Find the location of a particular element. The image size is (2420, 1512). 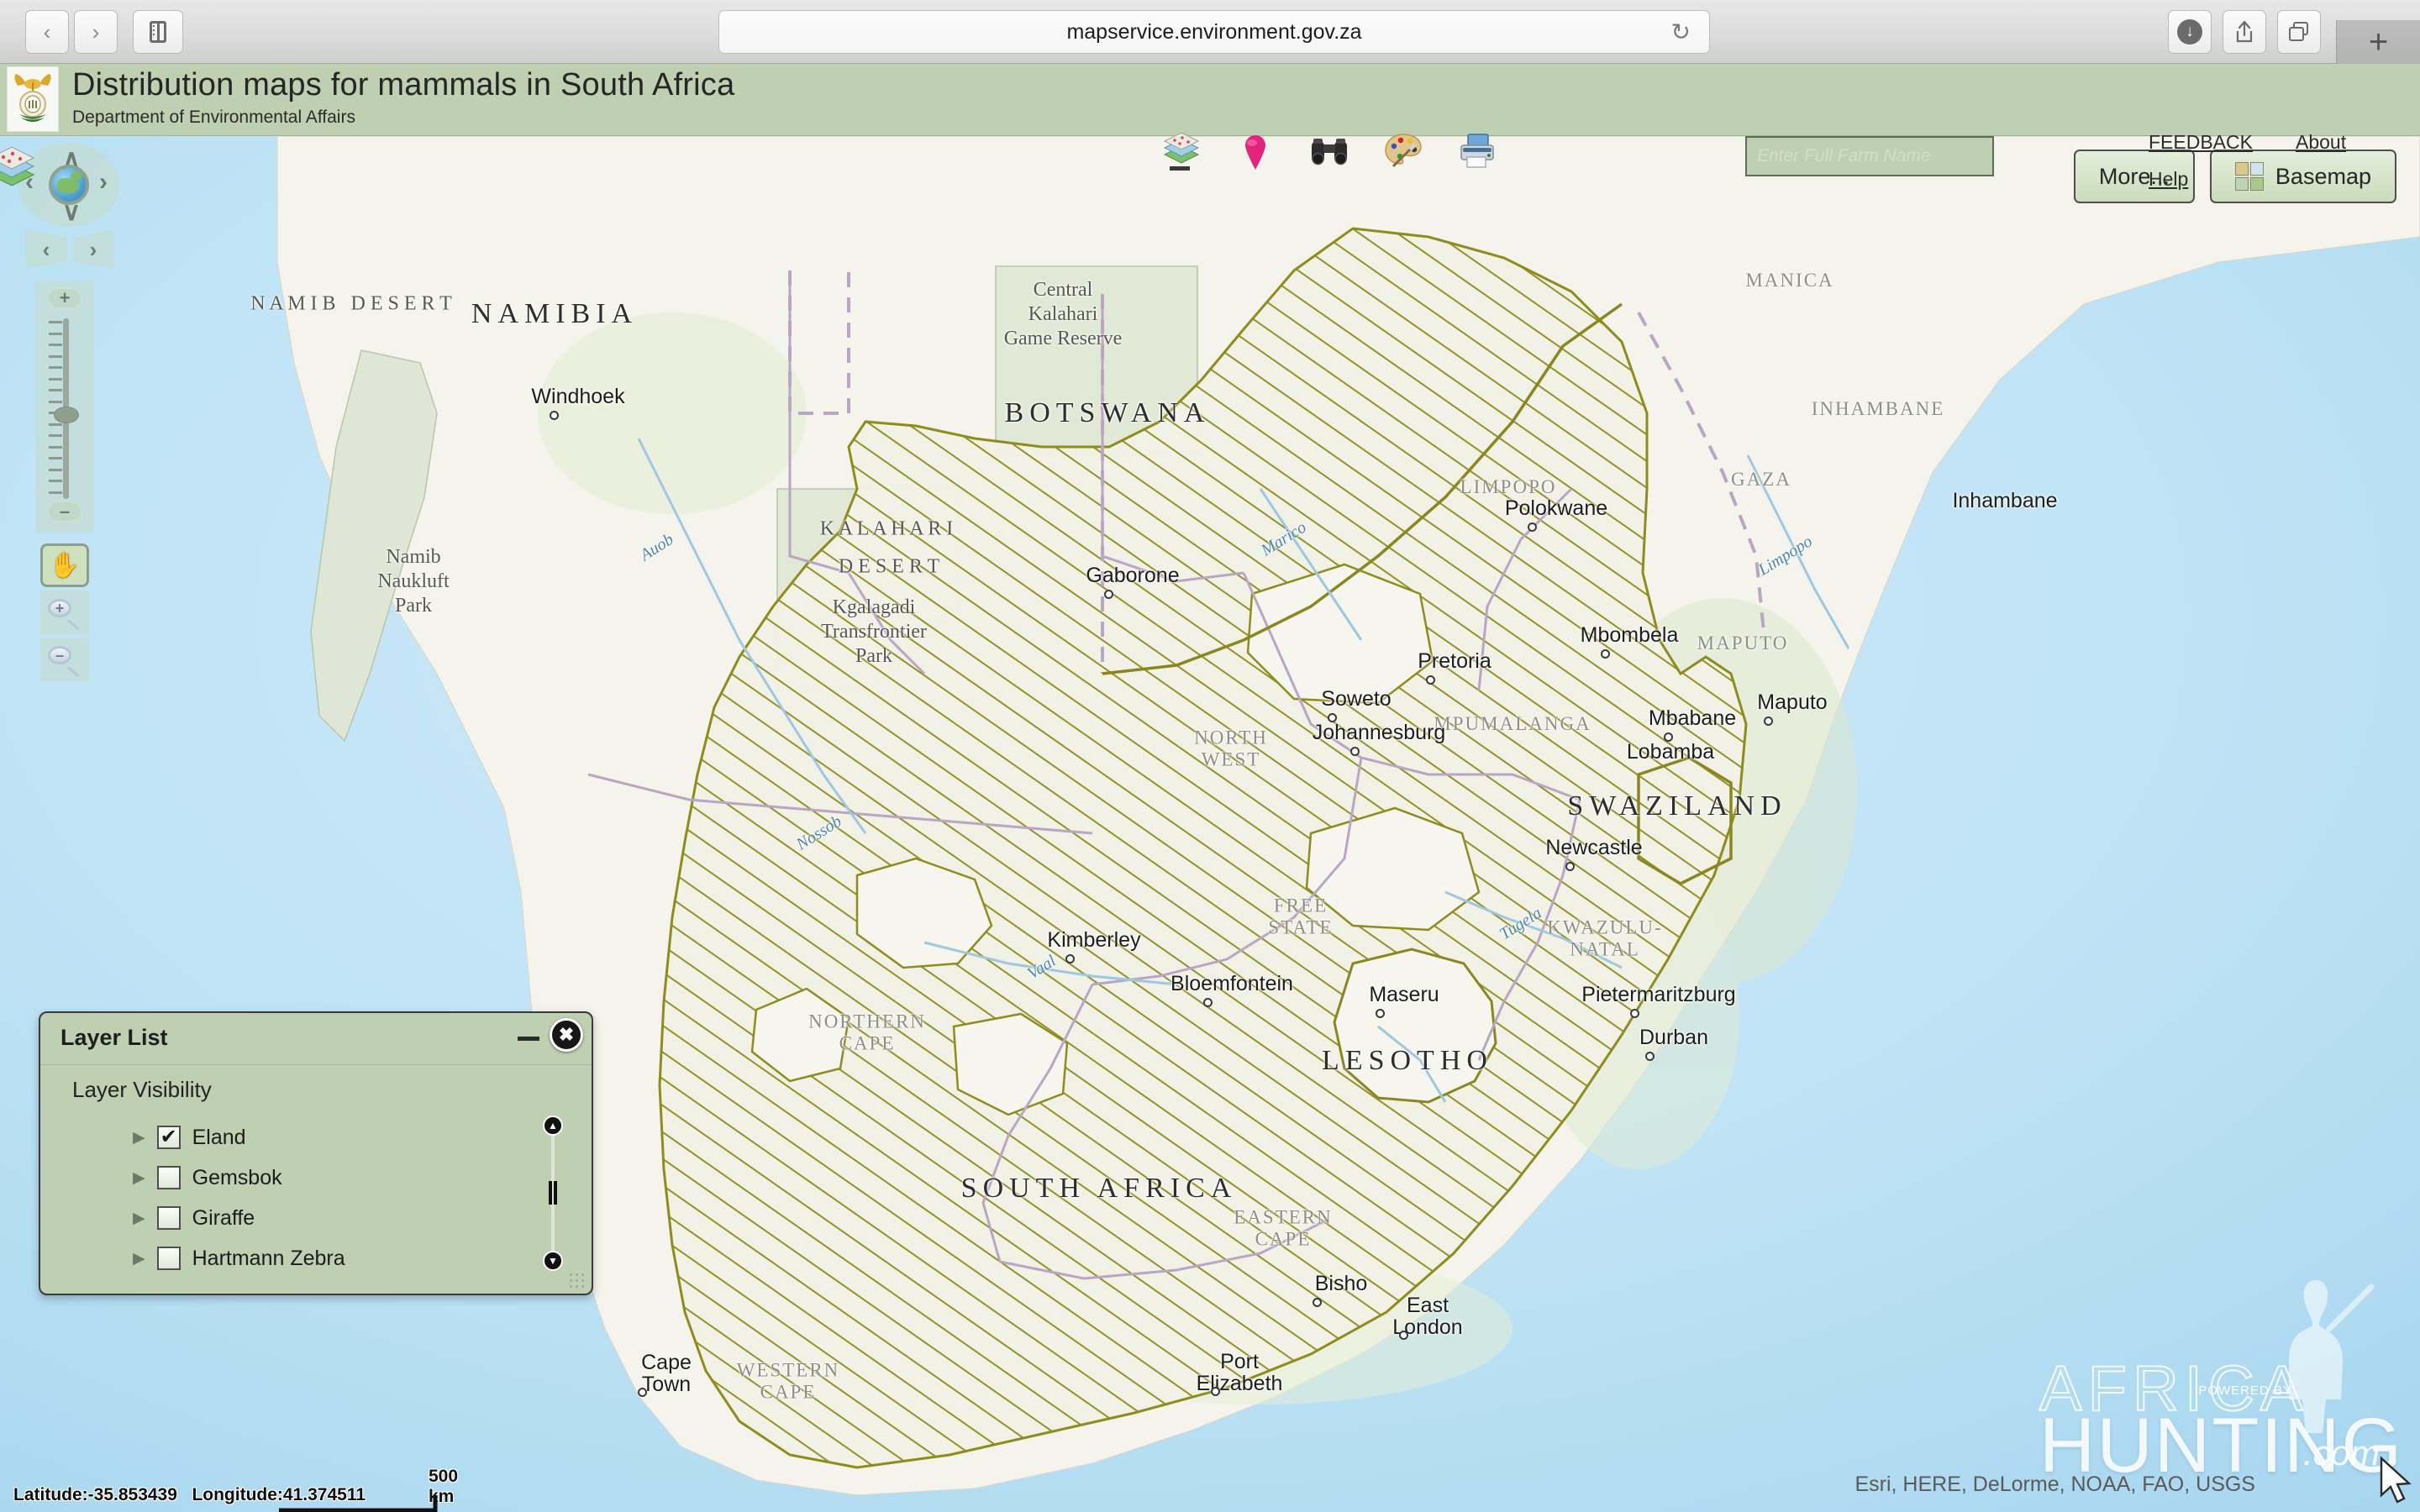

search-input is located at coordinates (1869, 156).